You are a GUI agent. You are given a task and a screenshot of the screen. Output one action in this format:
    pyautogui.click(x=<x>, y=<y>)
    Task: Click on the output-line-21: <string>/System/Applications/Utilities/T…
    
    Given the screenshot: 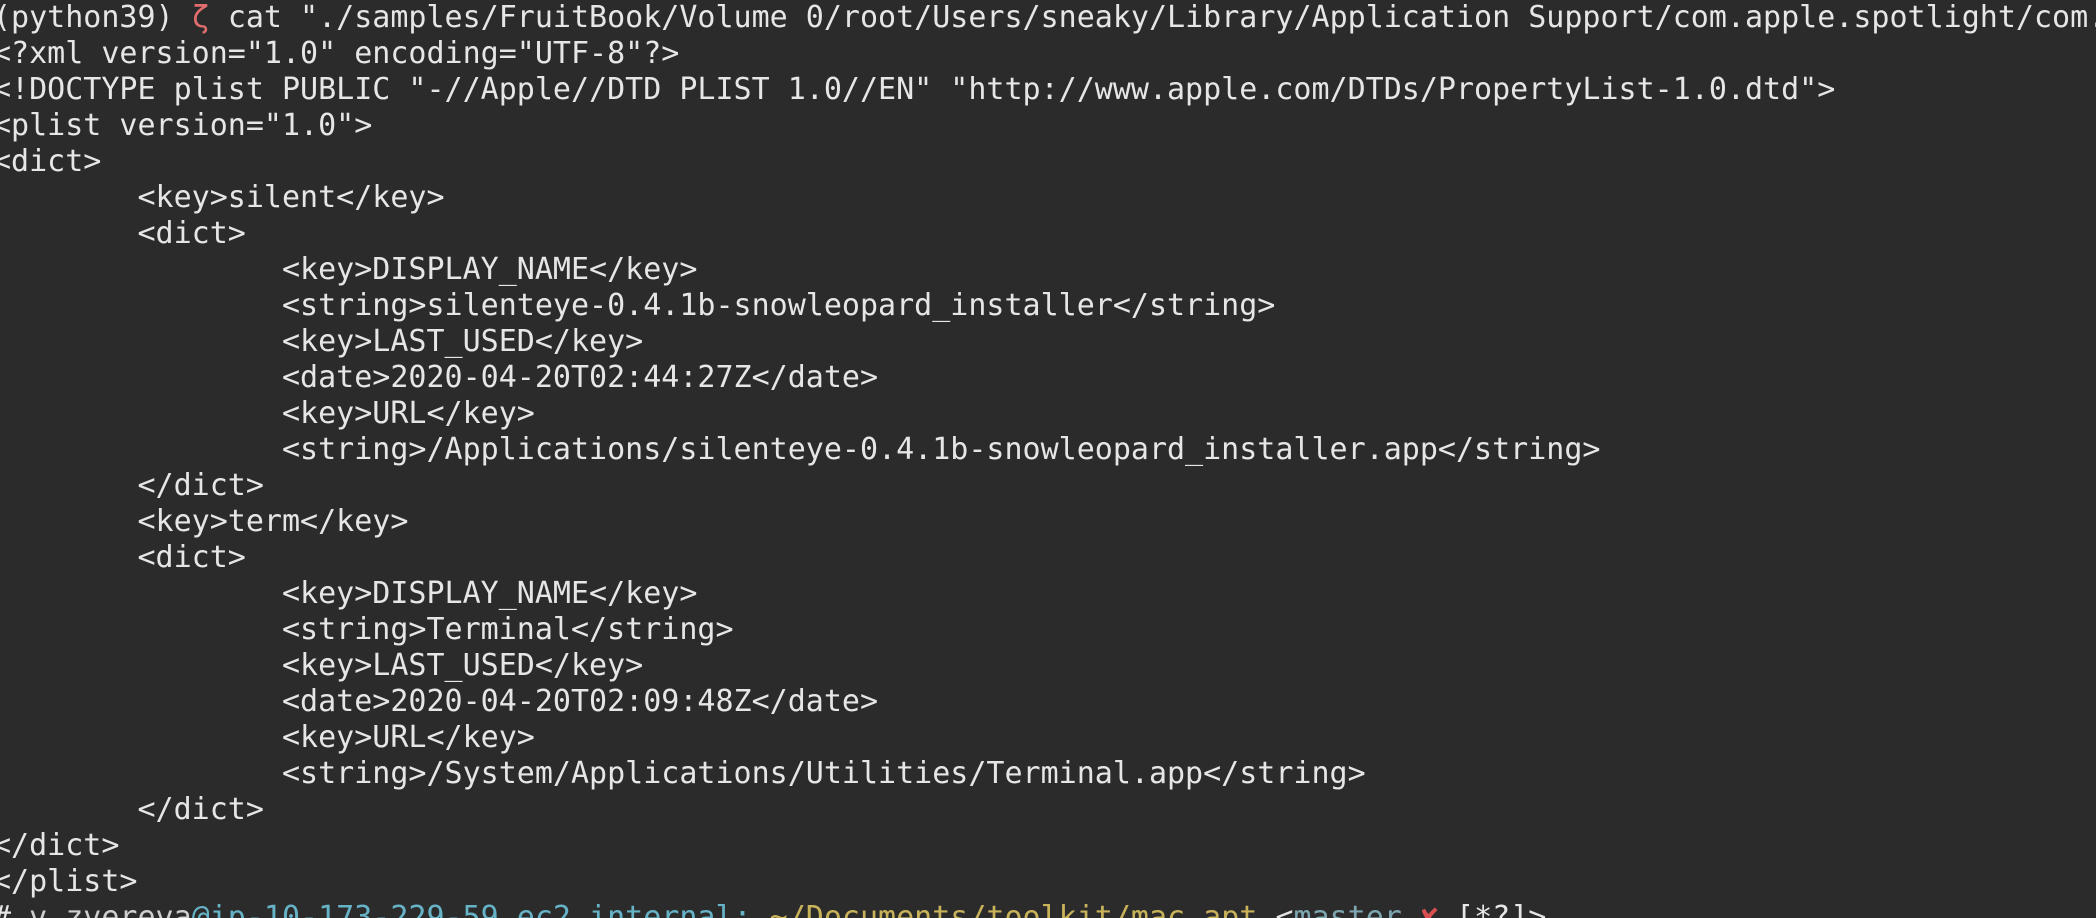 What is the action you would take?
    pyautogui.click(x=683, y=773)
    